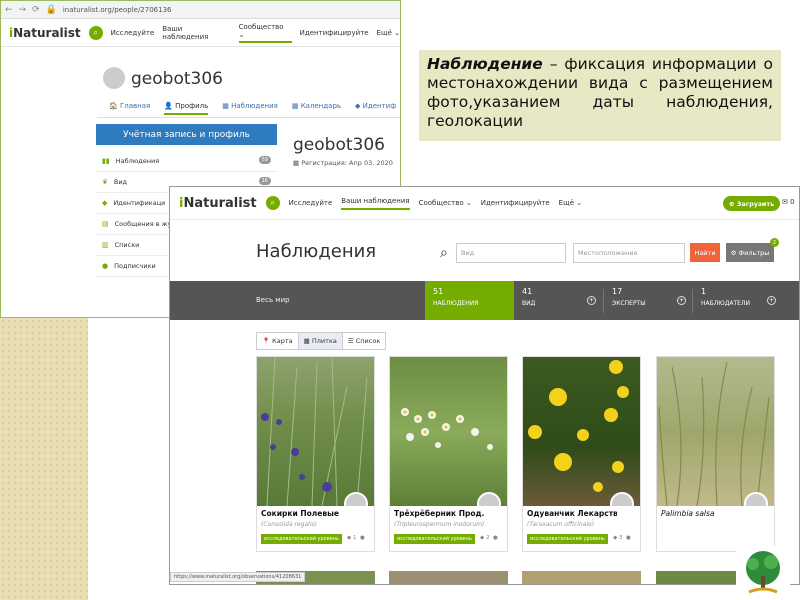 The width and height of the screenshot is (800, 600). What do you see at coordinates (200, 10) in the screenshot?
I see `browser-bar: ← → ⟳ 🔒 inaturalist.org/people/2706136` at bounding box center [200, 10].